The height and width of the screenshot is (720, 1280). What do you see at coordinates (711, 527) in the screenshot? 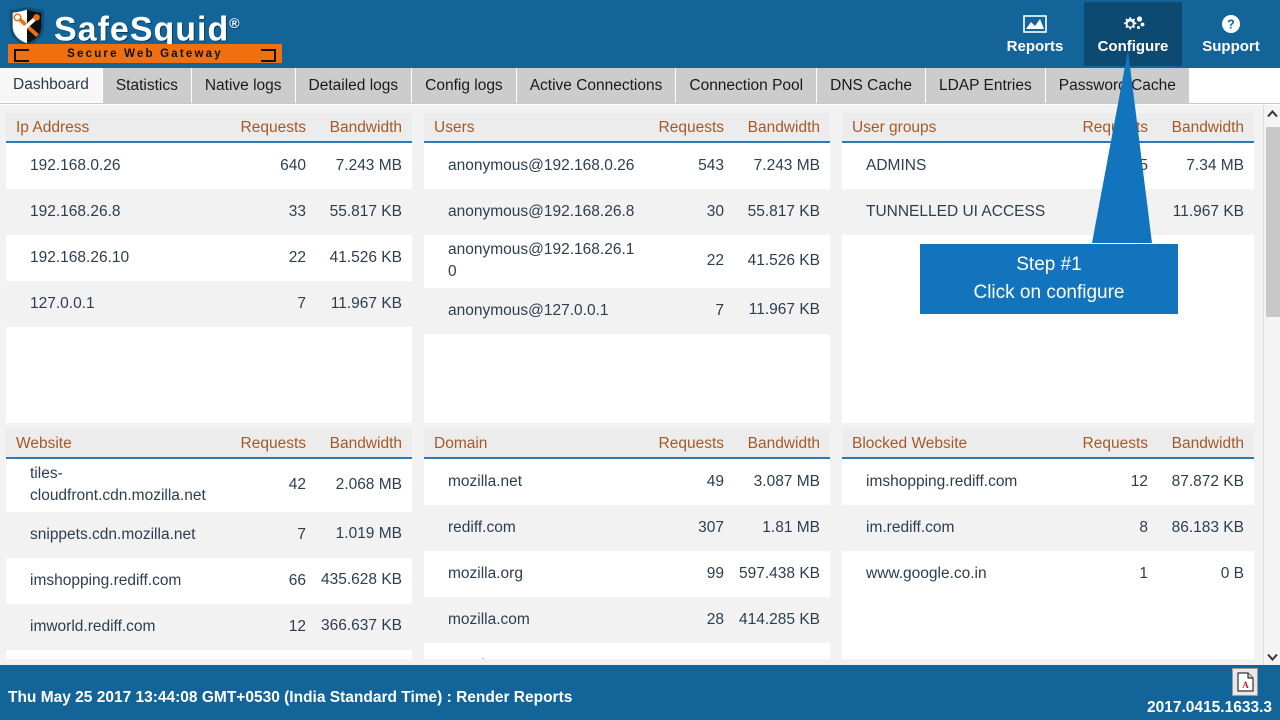
I see `cell-requests: 307` at bounding box center [711, 527].